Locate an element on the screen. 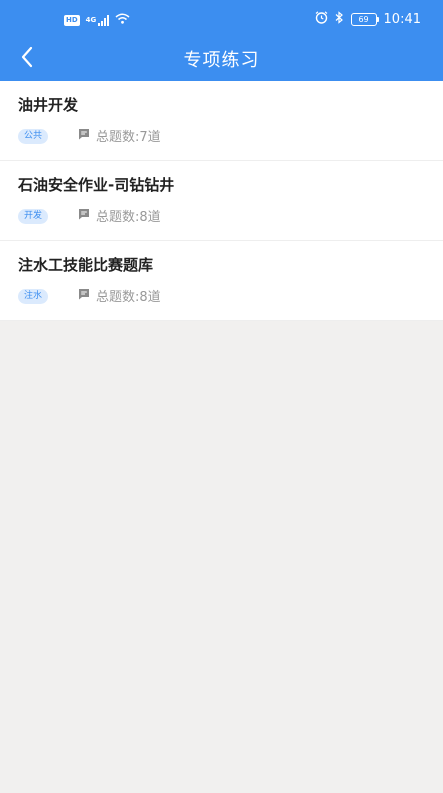  question-count: 总题数:7道 is located at coordinates (119, 135).